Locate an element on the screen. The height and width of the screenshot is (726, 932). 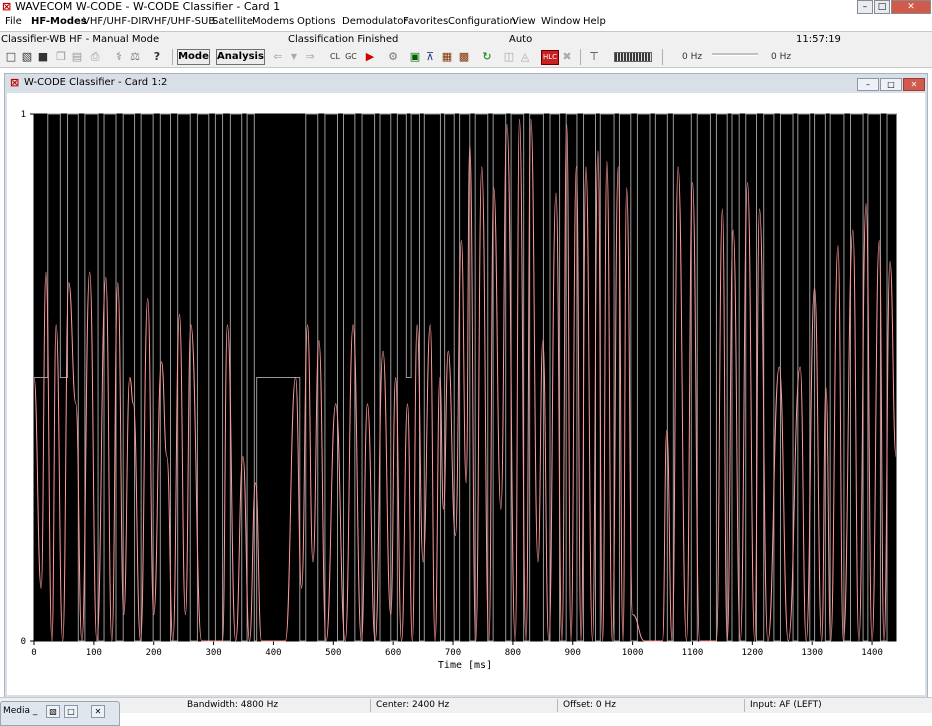
find-next-icon: ⚖ is located at coordinates (135, 56).